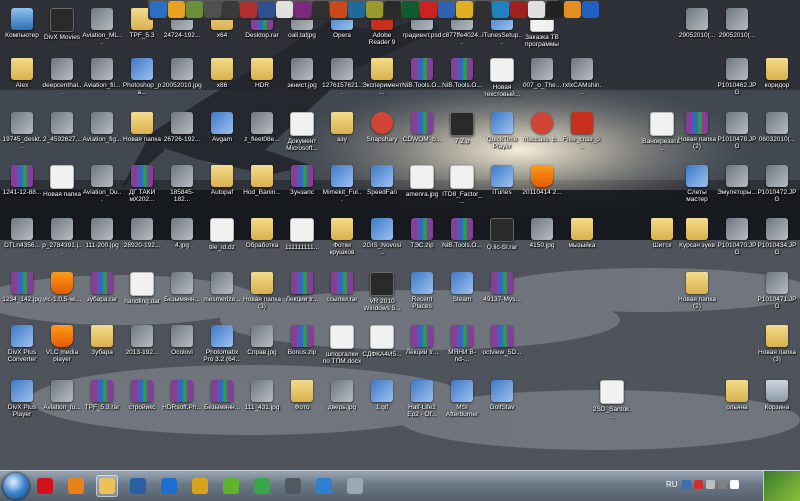 This screenshot has width=800, height=501. I want to click on desktop-icon: P1010478.JPG, so click(737, 131).